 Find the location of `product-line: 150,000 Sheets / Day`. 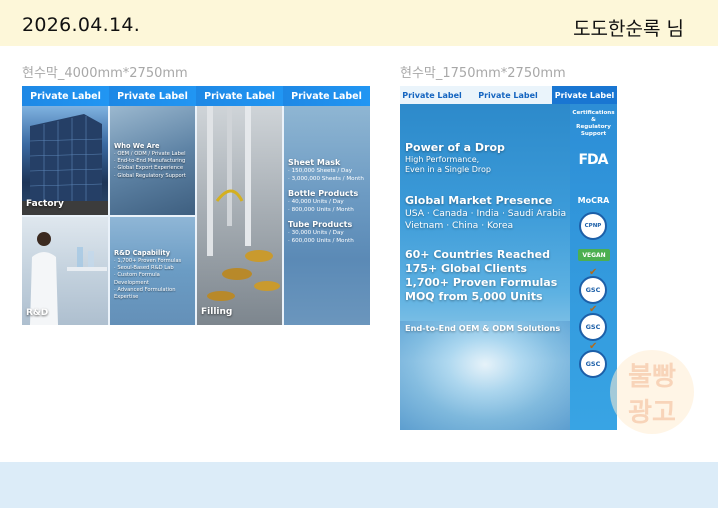

product-line: 150,000 Sheets / Day is located at coordinates (326, 171).